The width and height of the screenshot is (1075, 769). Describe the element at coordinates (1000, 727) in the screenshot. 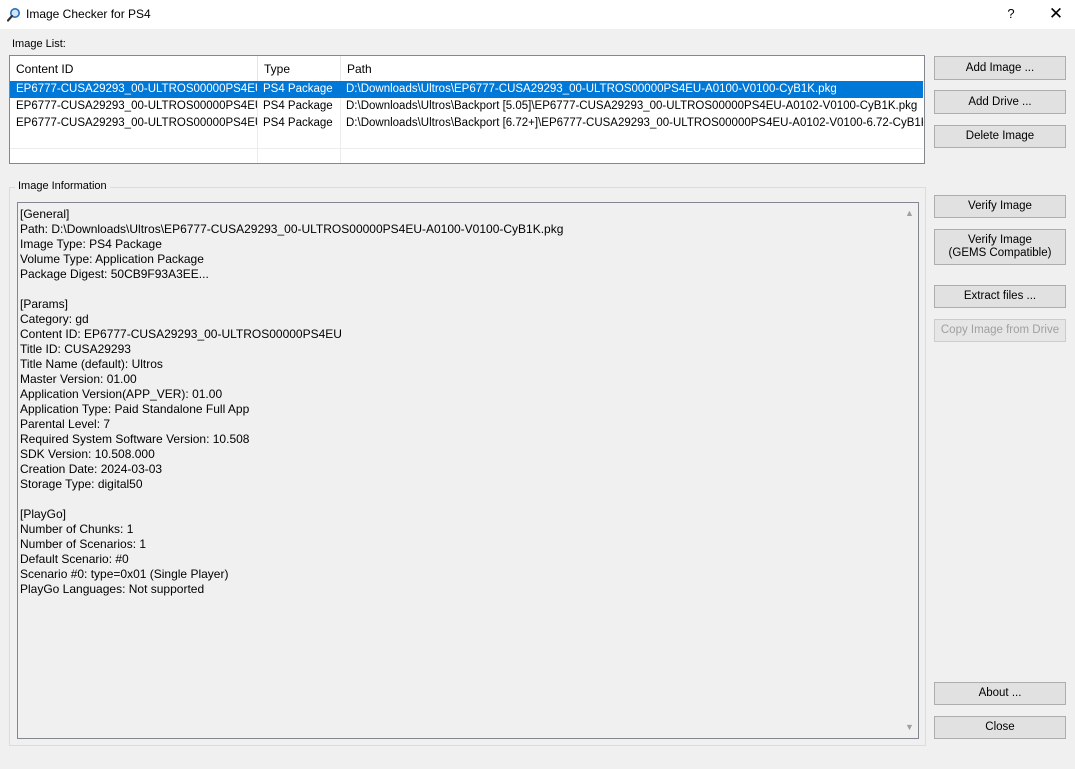

I see `close-button: Close` at that location.